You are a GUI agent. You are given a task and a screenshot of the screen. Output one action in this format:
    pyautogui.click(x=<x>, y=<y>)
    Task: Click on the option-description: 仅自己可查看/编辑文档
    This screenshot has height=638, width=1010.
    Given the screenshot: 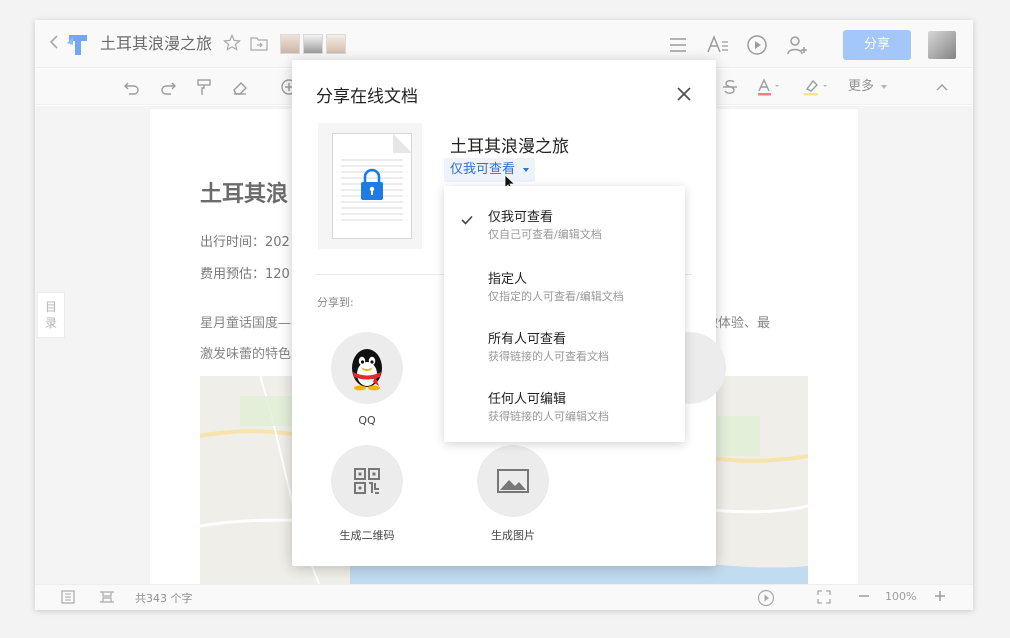 What is the action you would take?
    pyautogui.click(x=545, y=234)
    